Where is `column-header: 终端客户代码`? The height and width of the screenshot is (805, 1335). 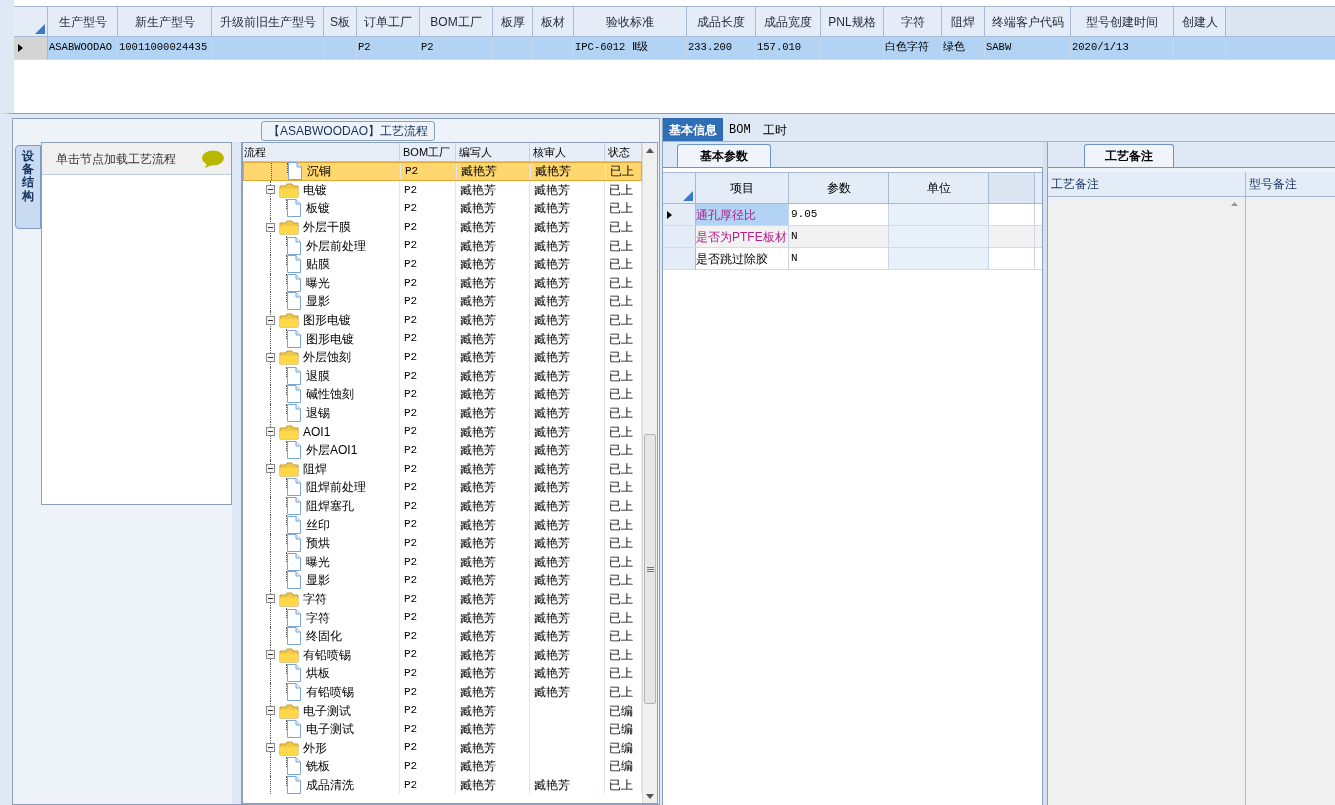 column-header: 终端客户代码 is located at coordinates (1028, 21).